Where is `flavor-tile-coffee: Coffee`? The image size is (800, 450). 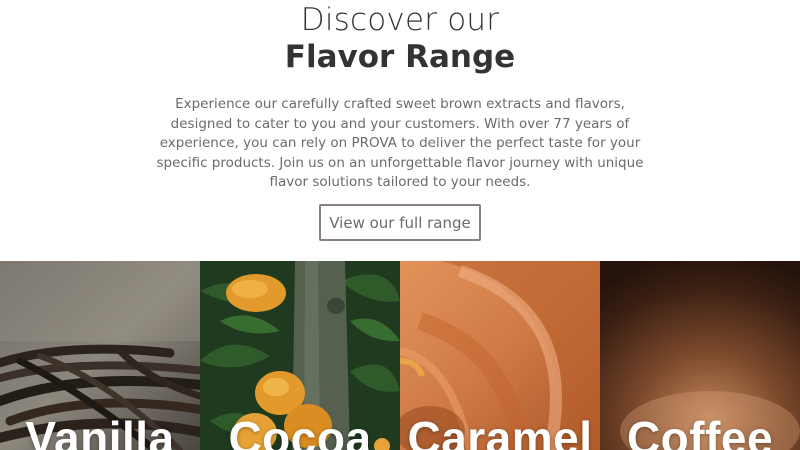
flavor-tile-coffee: Coffee is located at coordinates (700, 355).